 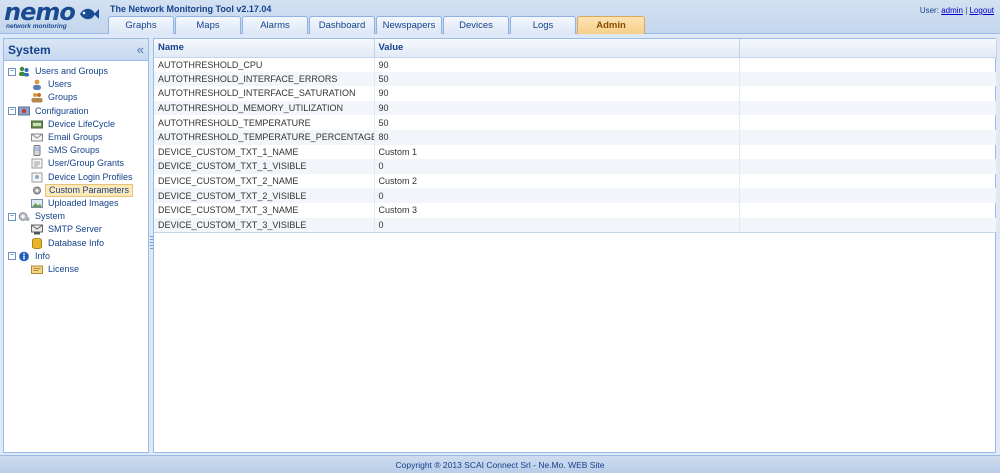 What do you see at coordinates (76, 203) in the screenshot?
I see `tree-node-uploaded-images: Uploaded Images` at bounding box center [76, 203].